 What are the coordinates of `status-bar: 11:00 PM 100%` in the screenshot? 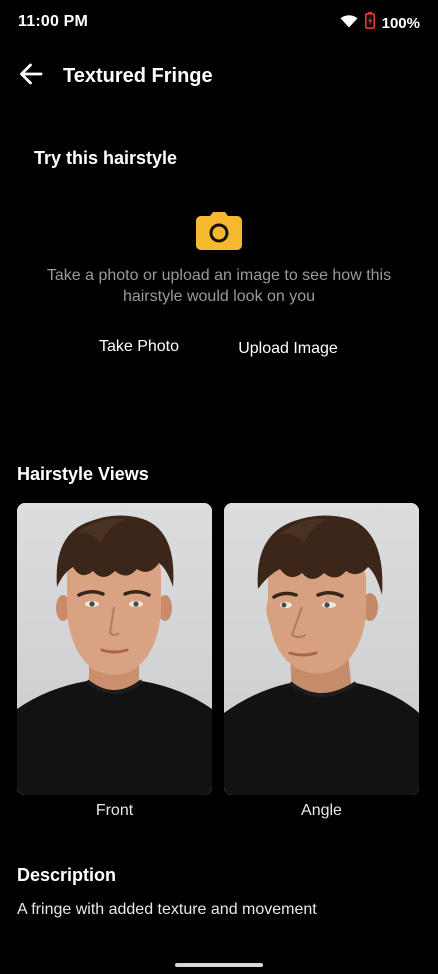 It's located at (219, 22).